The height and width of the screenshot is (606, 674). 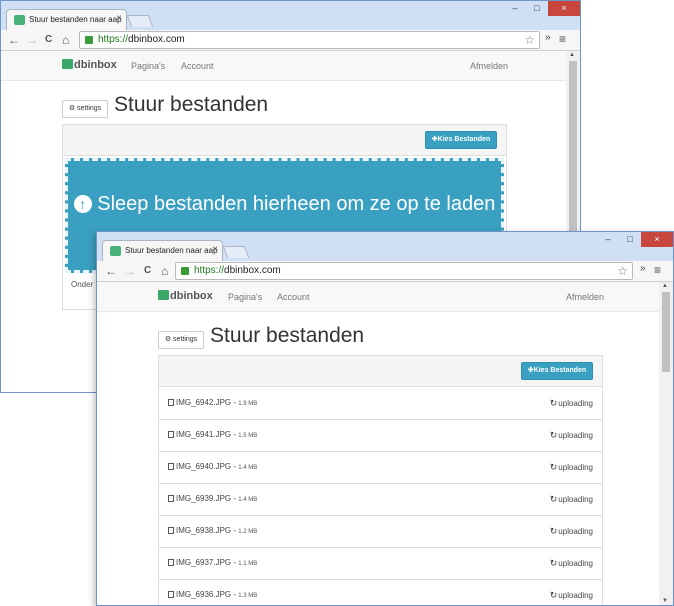 I want to click on title-bar: Stuur bestanden naar aap × – □ ×, so click(x=290, y=16).